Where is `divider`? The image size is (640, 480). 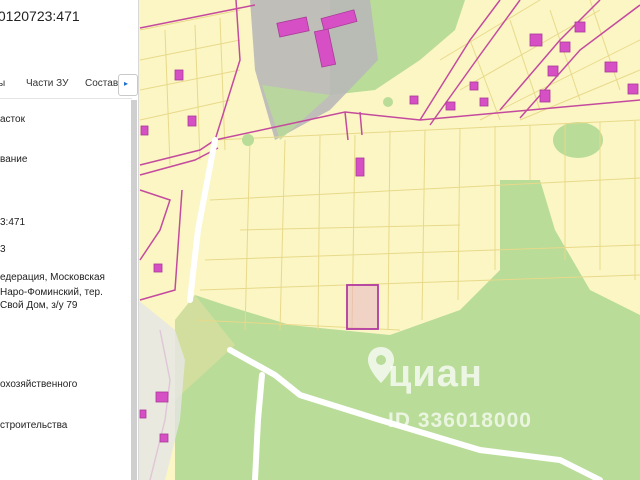 divider is located at coordinates (66, 98).